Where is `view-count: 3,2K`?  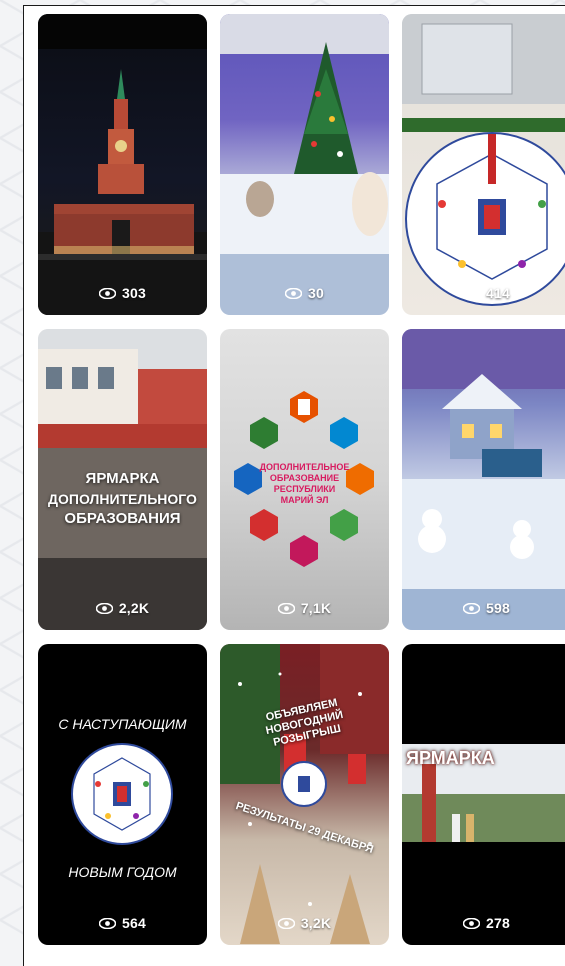
view-count: 3,2K is located at coordinates (304, 923).